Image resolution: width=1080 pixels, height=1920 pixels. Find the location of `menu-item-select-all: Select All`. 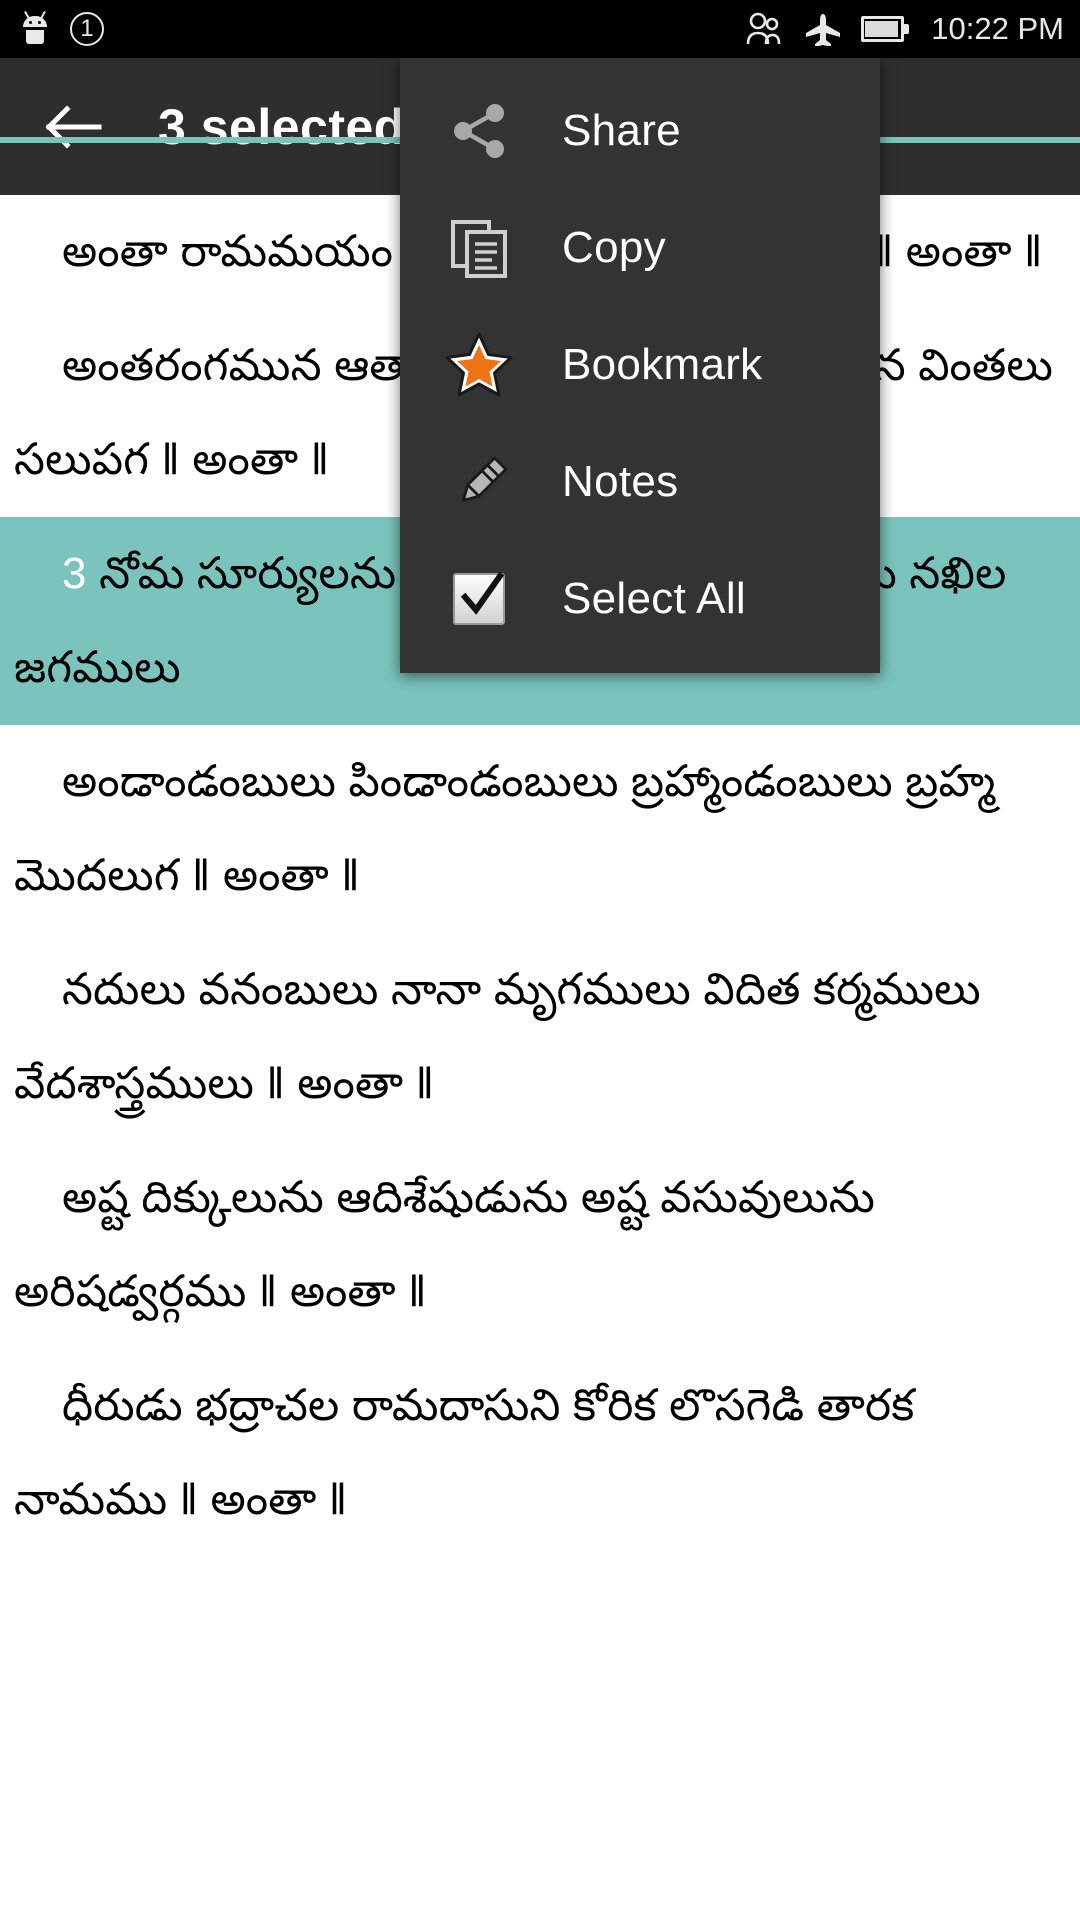

menu-item-select-all: Select All is located at coordinates (640, 598).